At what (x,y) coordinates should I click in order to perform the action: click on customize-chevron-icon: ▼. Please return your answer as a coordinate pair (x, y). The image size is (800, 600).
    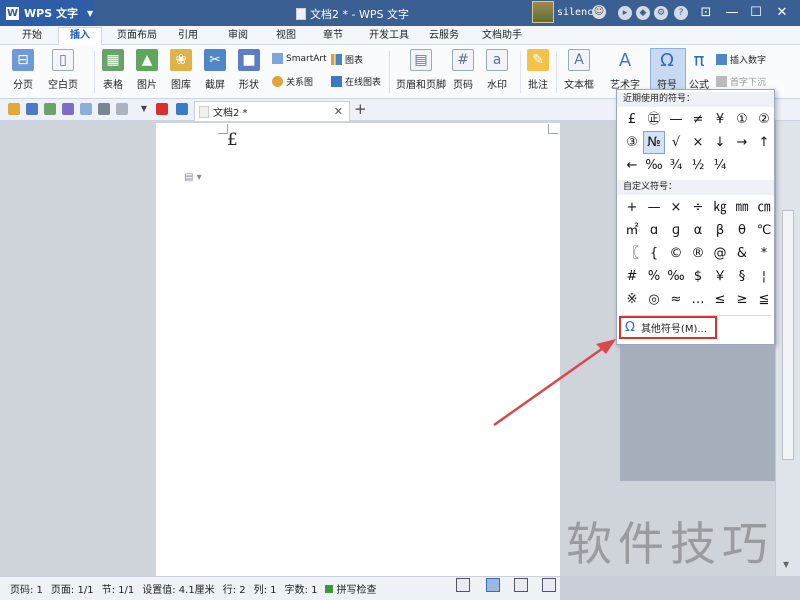
    Looking at the image, I should click on (144, 109).